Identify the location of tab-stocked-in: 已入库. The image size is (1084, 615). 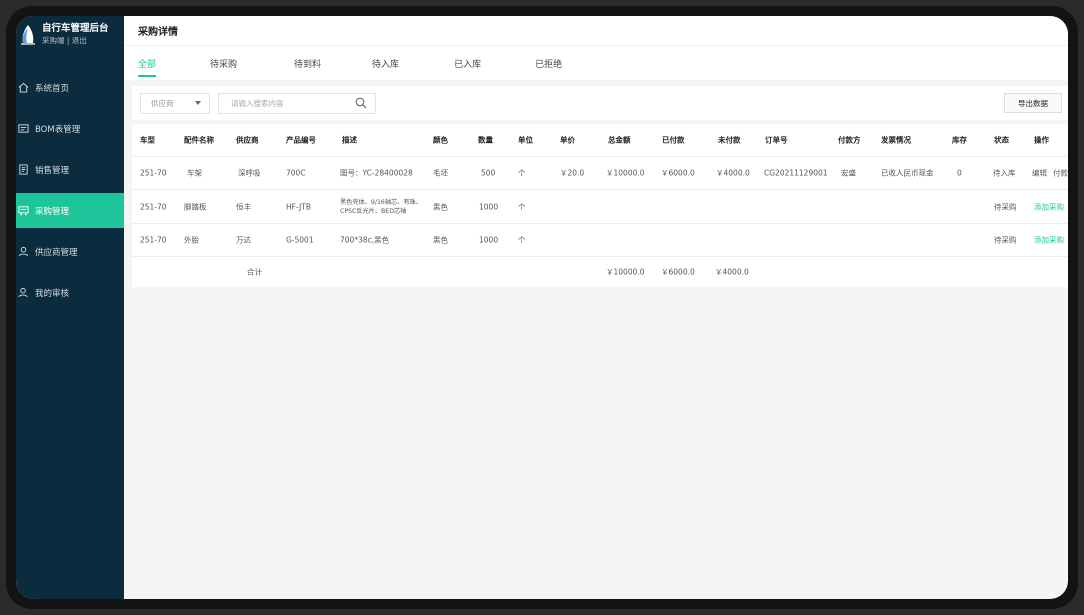
(467, 67).